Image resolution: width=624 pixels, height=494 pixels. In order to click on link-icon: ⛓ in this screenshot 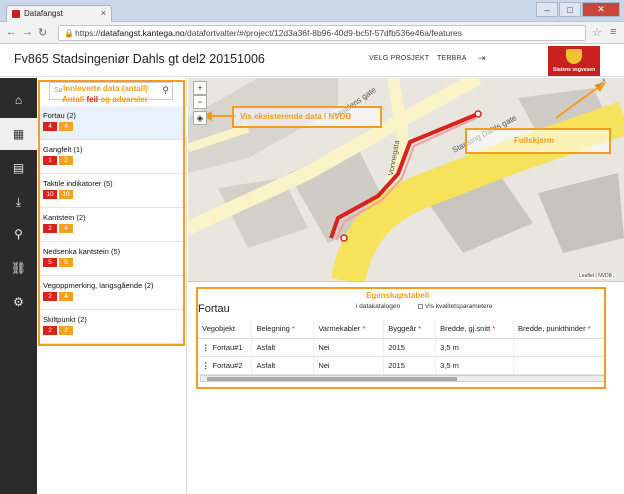, I will do `click(18, 268)`.